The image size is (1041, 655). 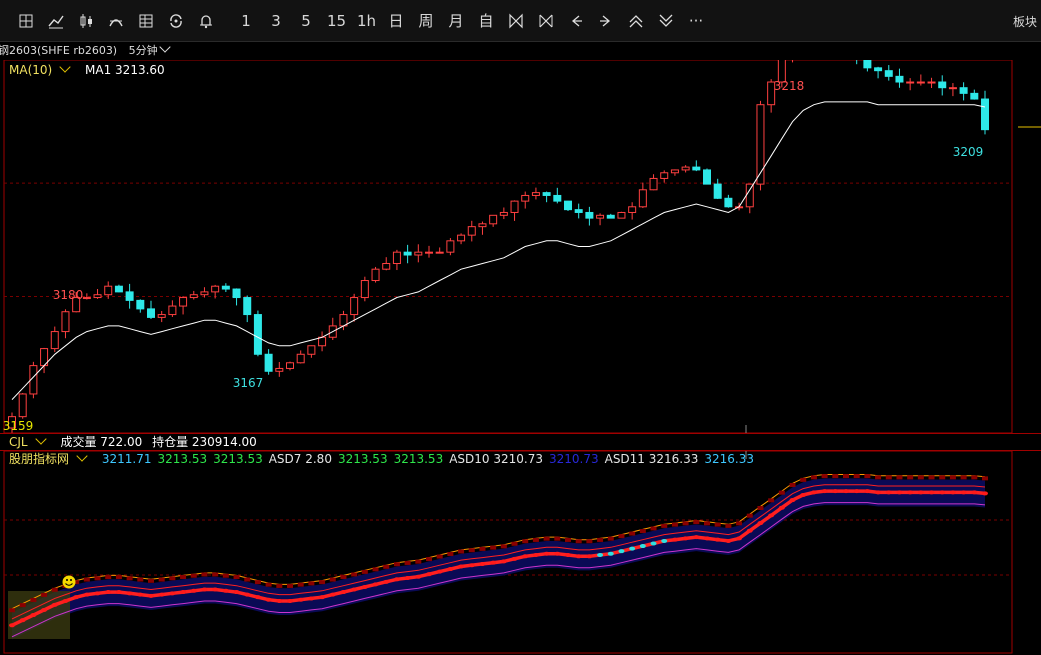 I want to click on cjl-indicator-selector: CJL, so click(x=30, y=441).